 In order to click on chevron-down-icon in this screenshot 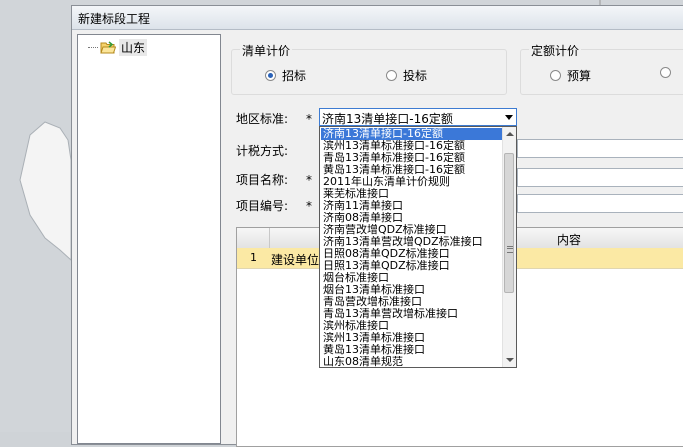, I will do `click(509, 117)`.